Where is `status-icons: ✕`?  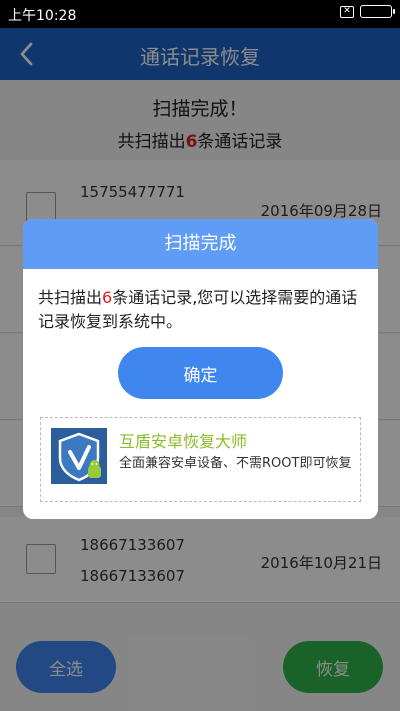
status-icons: ✕ is located at coordinates (367, 11).